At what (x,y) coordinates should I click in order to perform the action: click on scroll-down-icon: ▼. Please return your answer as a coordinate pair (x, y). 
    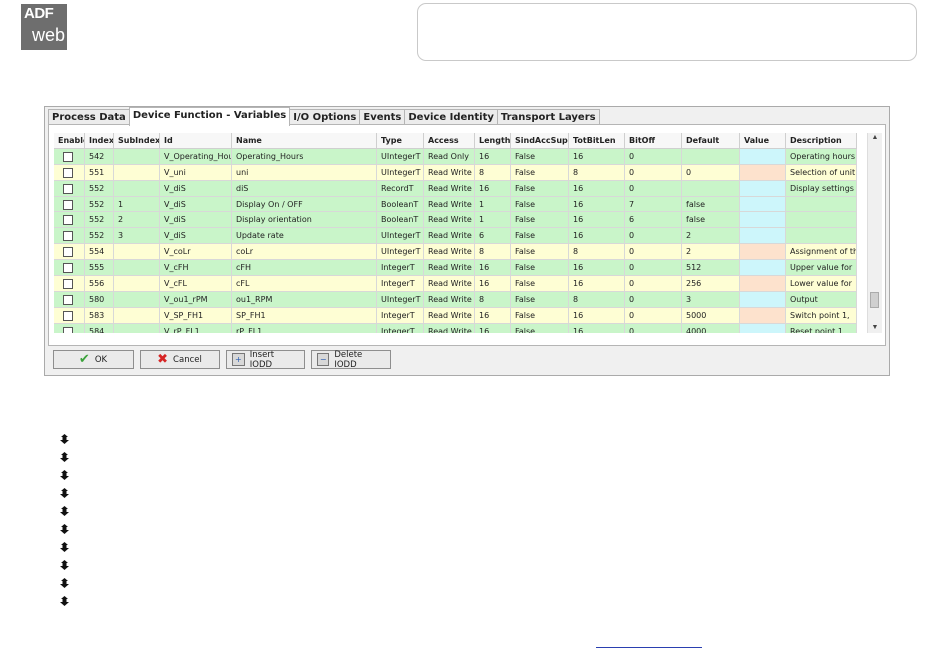
    Looking at the image, I should click on (875, 328).